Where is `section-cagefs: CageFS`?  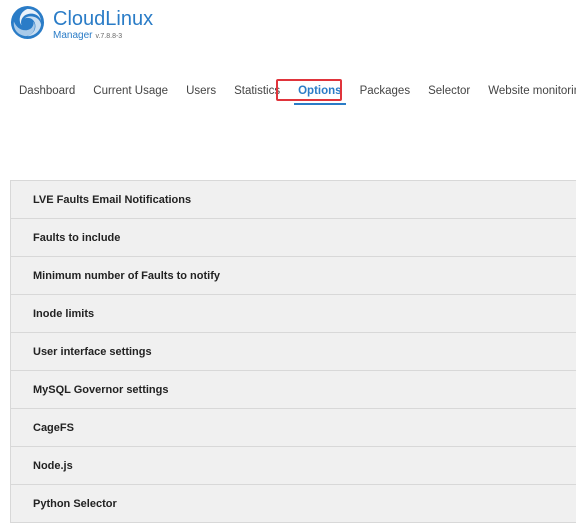 section-cagefs: CageFS is located at coordinates (293, 428).